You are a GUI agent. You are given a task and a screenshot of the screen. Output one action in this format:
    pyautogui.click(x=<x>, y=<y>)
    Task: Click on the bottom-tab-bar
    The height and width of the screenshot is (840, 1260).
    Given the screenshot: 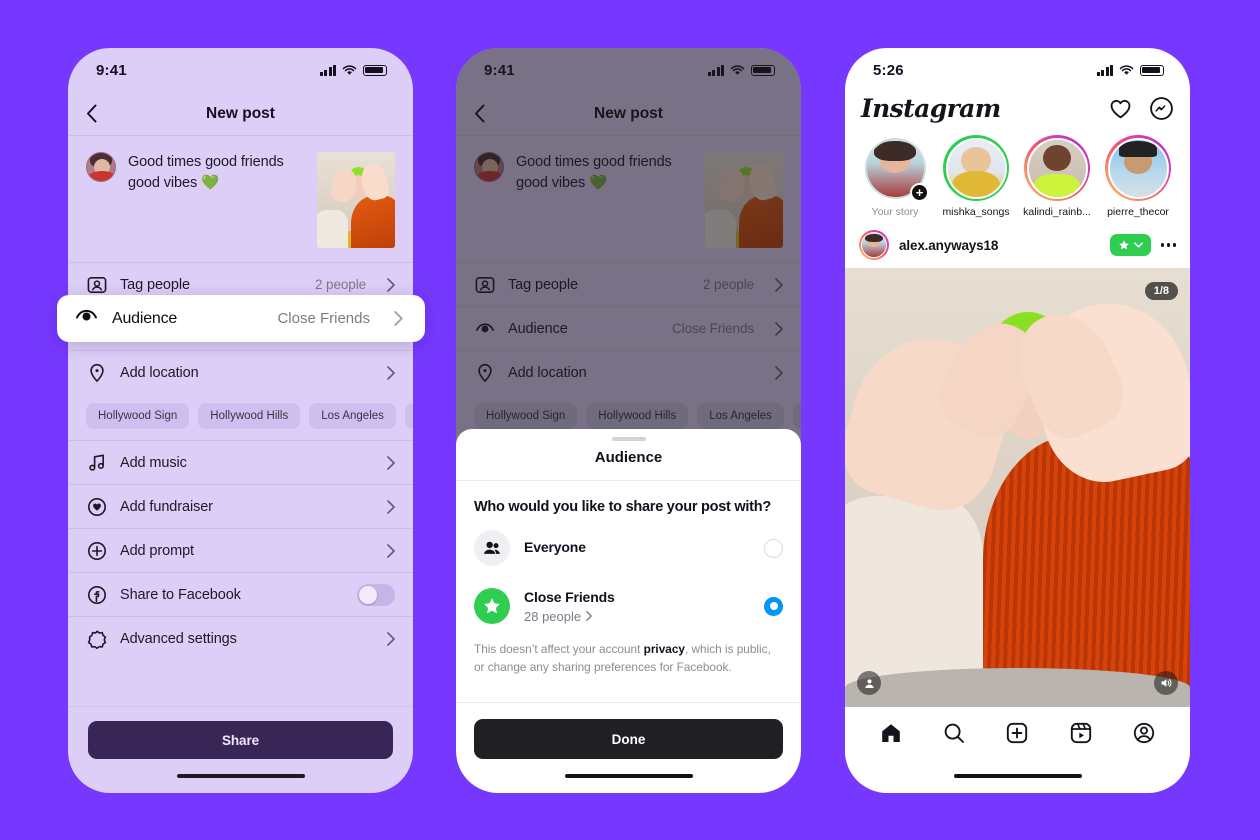 What is the action you would take?
    pyautogui.click(x=1017, y=733)
    